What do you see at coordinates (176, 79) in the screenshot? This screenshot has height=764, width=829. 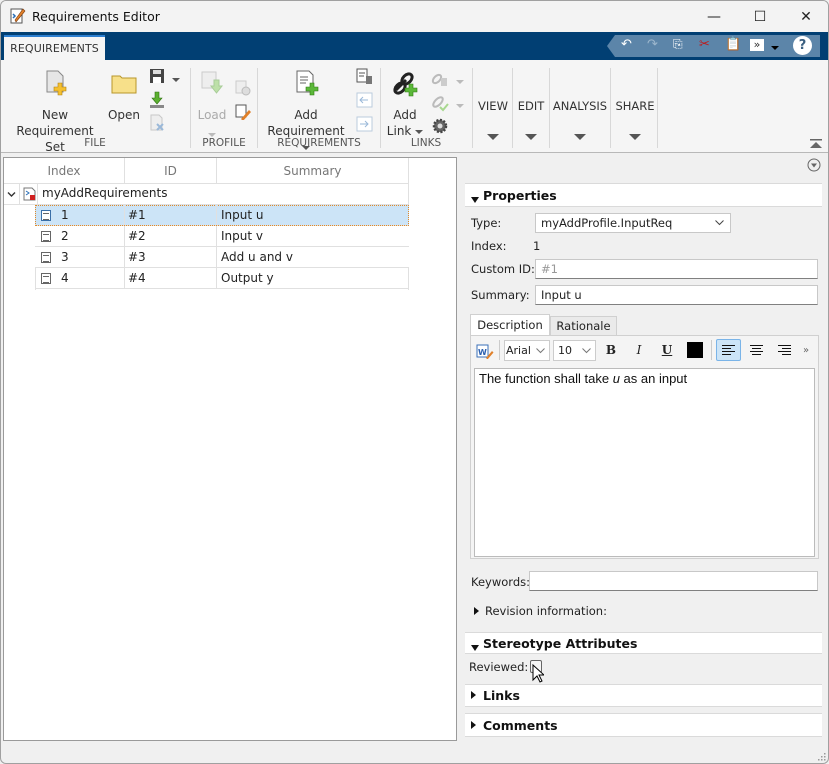 I see `save-dropdown-icon` at bounding box center [176, 79].